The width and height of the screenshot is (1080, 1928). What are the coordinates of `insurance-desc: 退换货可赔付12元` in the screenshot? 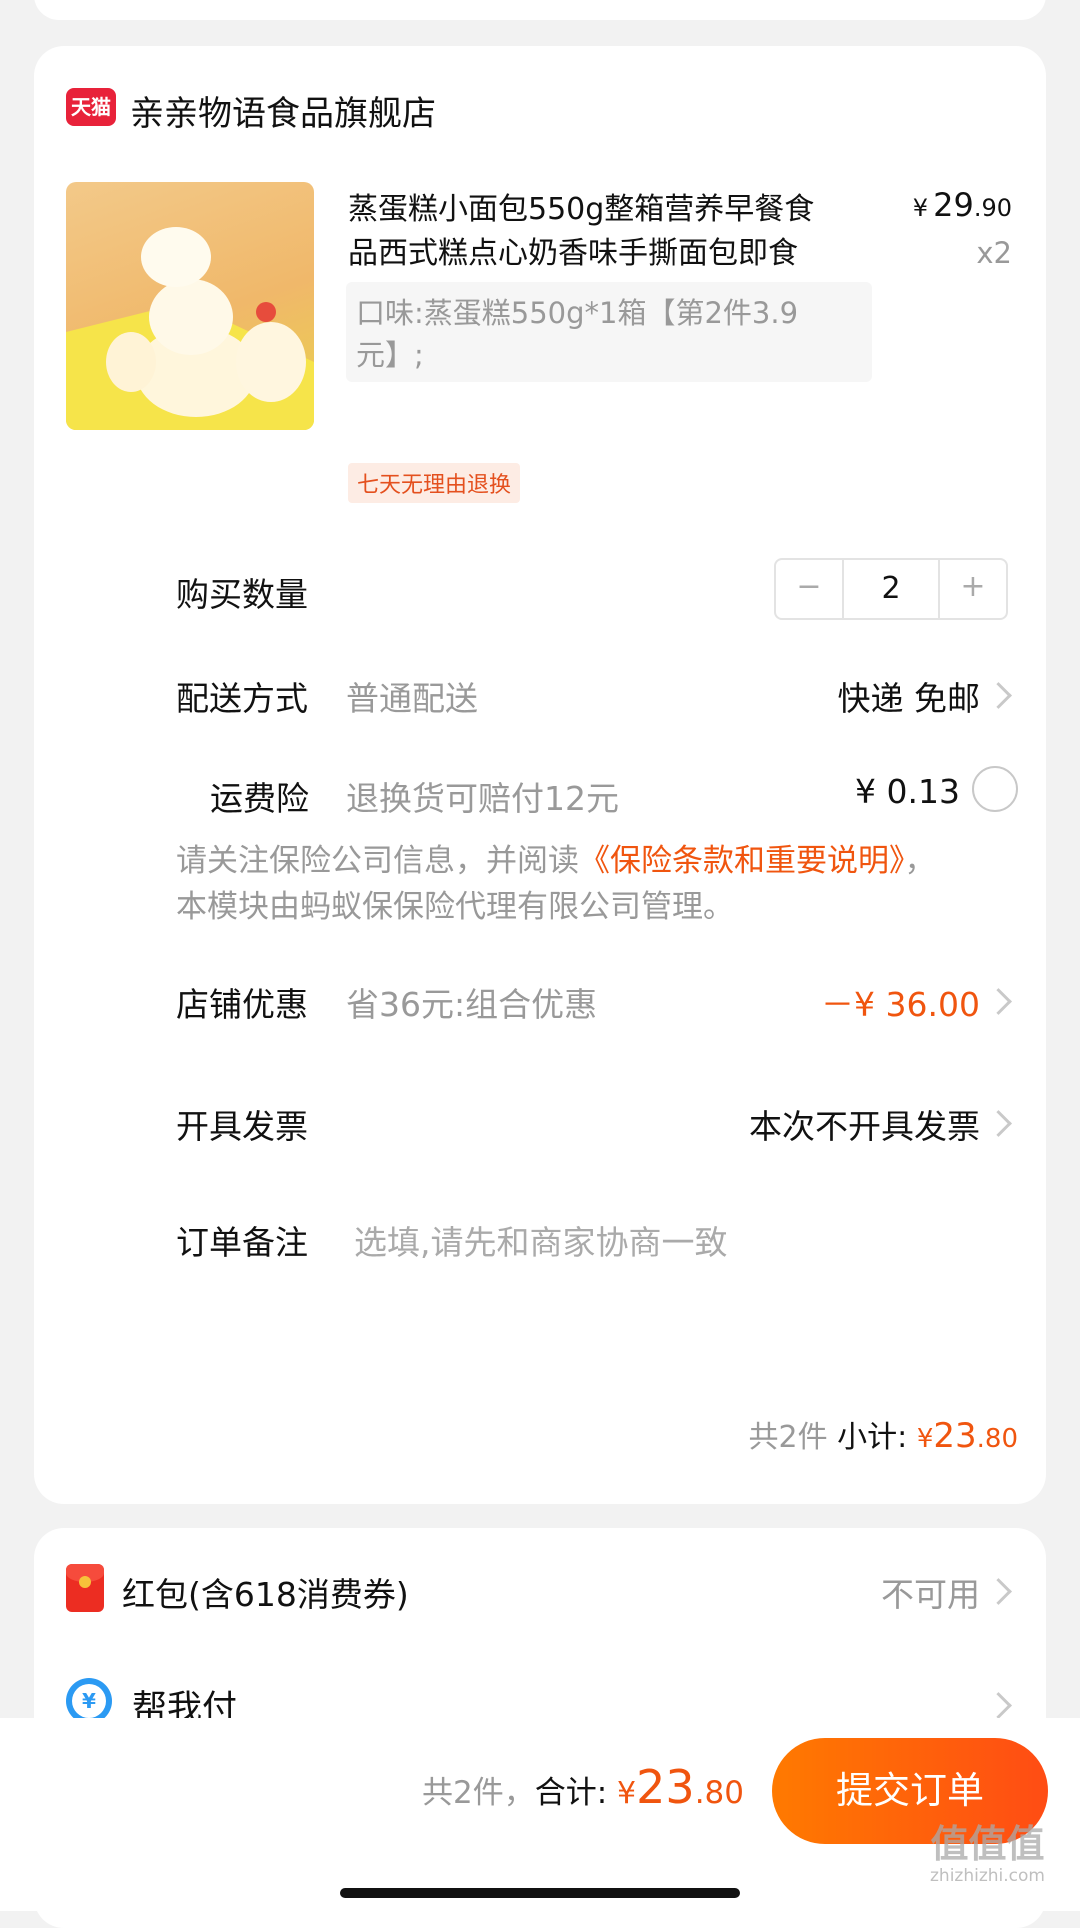 It's located at (482, 798).